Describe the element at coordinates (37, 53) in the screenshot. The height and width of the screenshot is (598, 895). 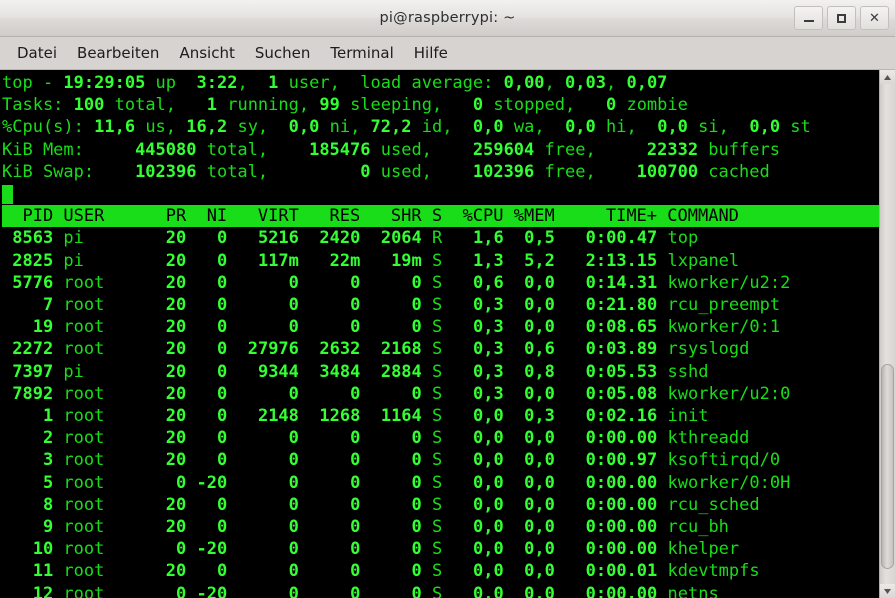
I see `menu-item-datei: Datei` at that location.